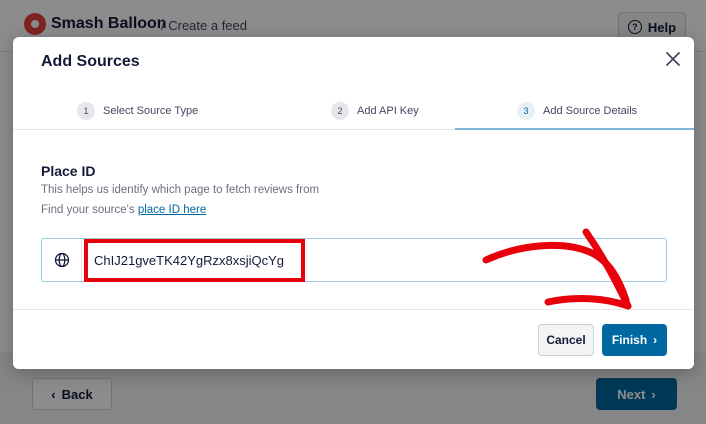 The height and width of the screenshot is (424, 706). I want to click on step-select-source-type: 1 Select Source Type, so click(137, 111).